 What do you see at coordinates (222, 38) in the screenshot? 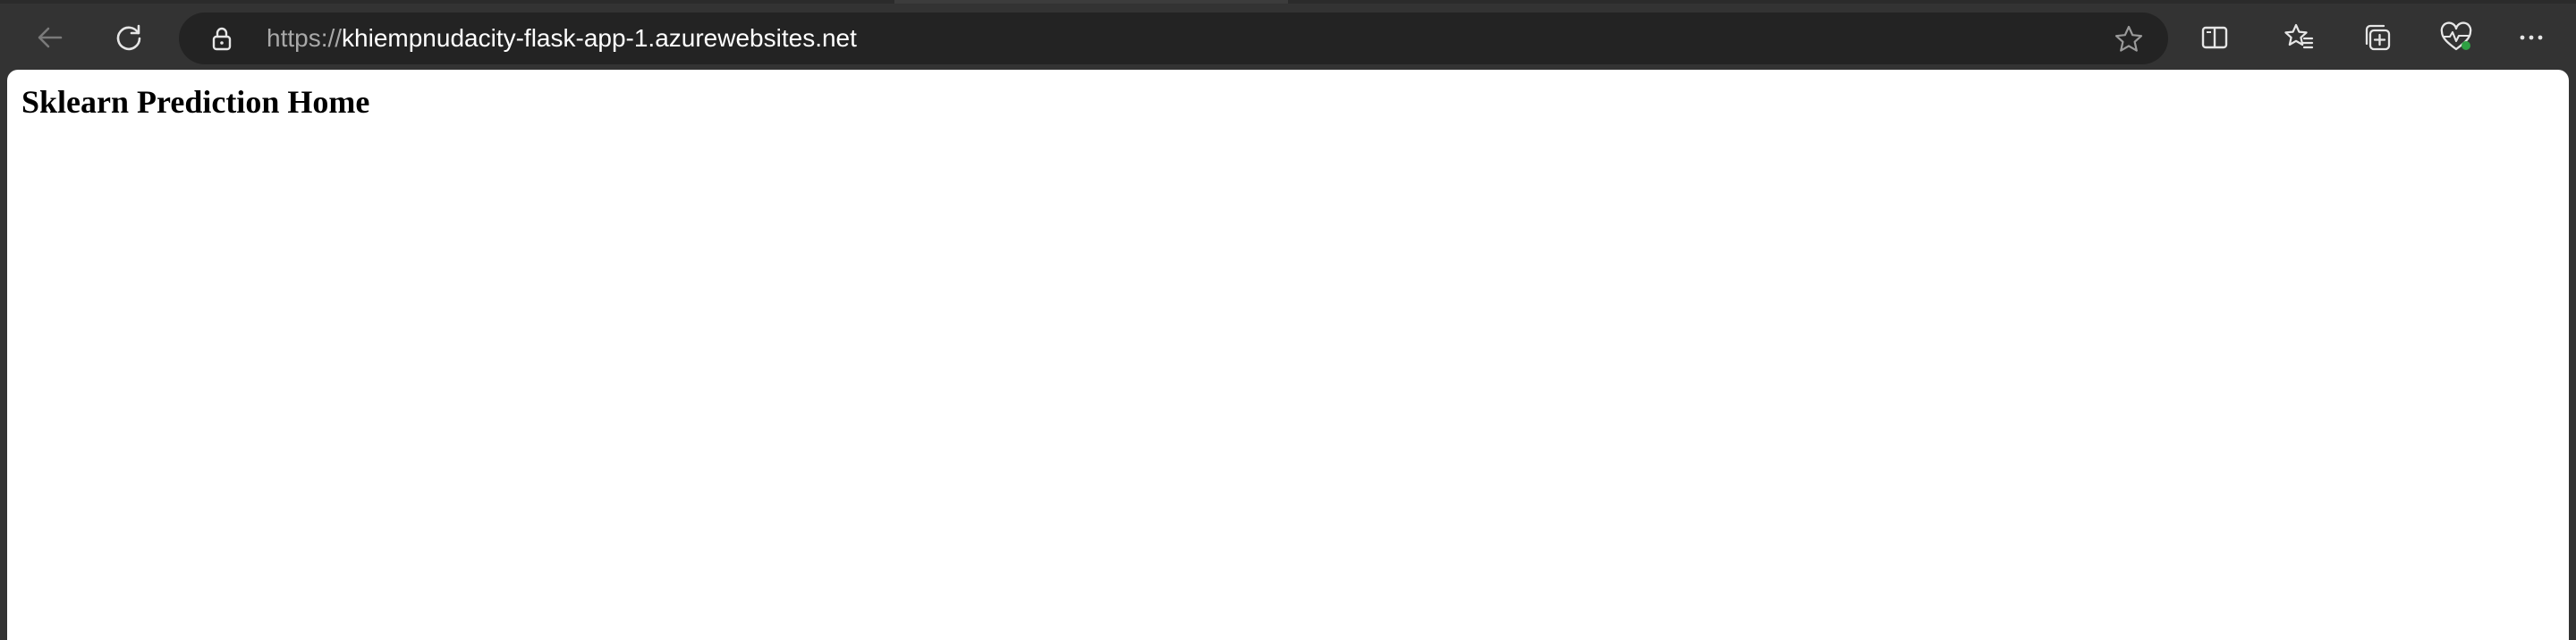
I see `lock-icon` at bounding box center [222, 38].